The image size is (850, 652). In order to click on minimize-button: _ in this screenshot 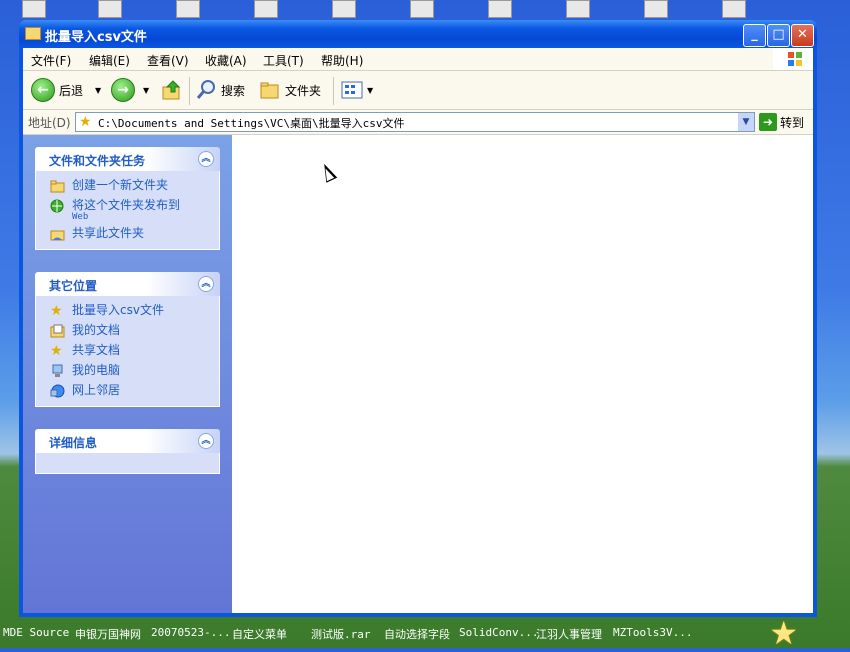, I will do `click(754, 35)`.